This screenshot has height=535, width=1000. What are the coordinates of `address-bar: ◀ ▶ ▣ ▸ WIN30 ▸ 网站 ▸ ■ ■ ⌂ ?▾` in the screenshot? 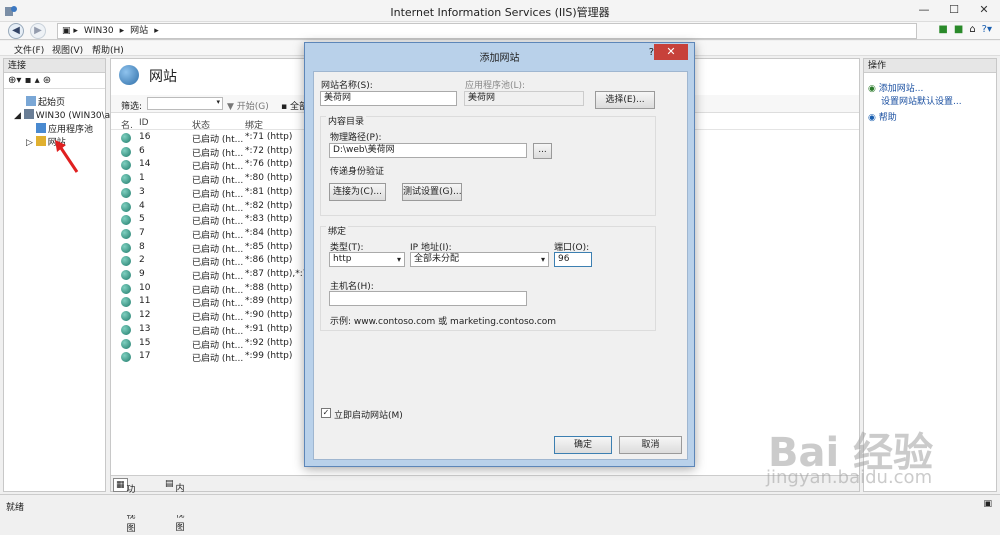 It's located at (500, 31).